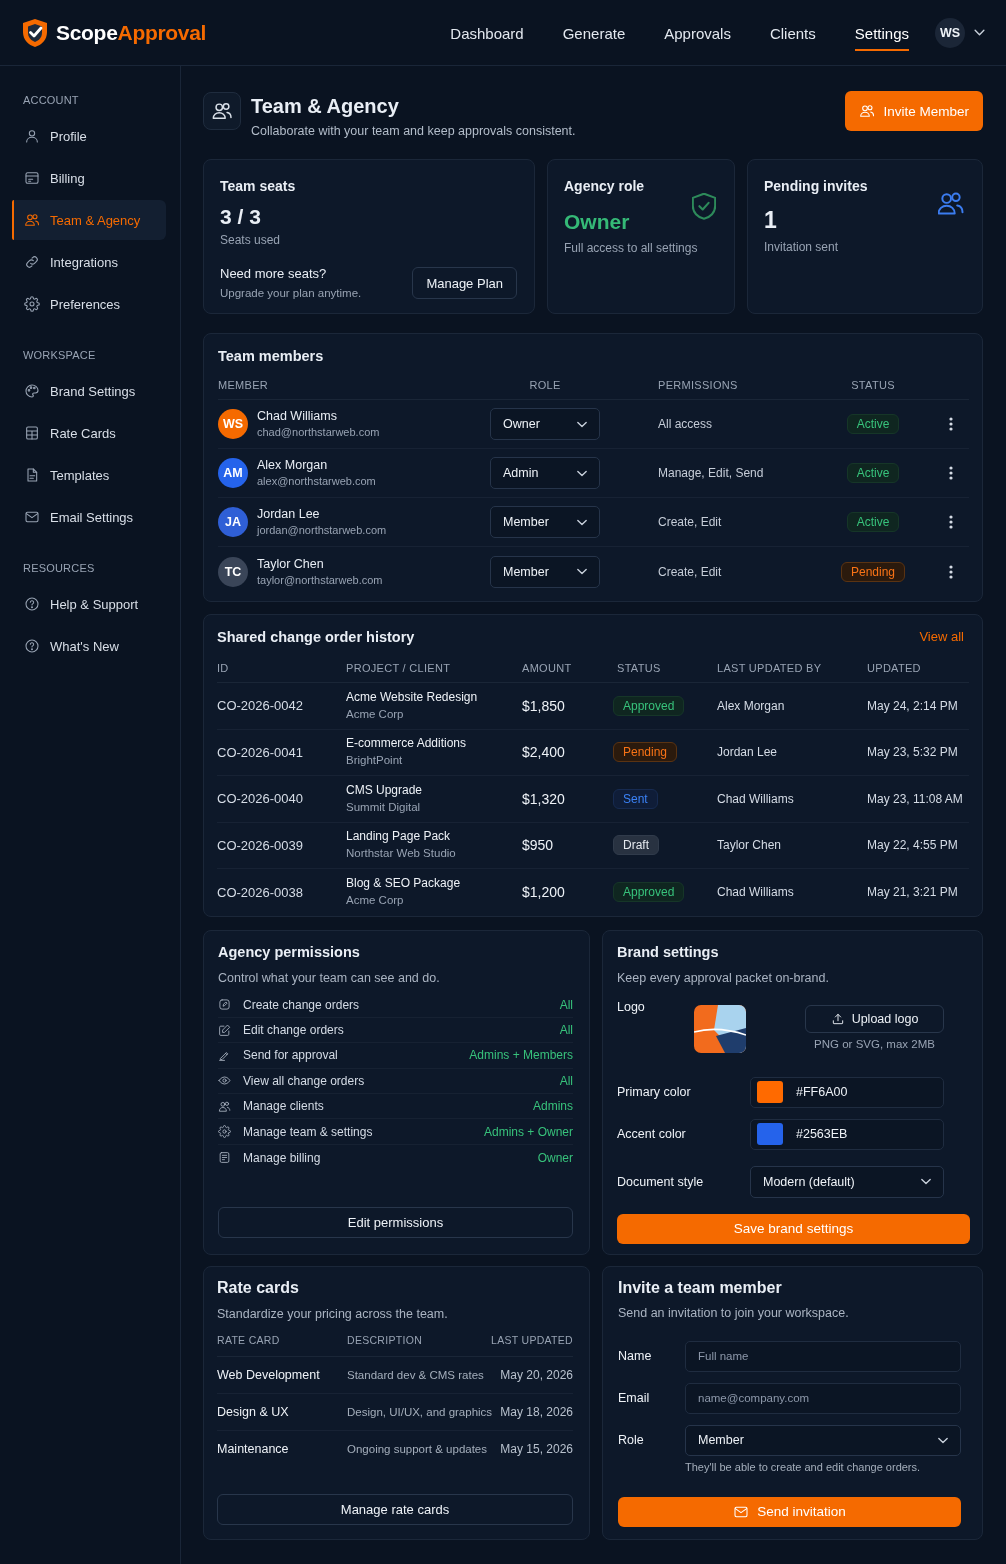 The height and width of the screenshot is (1564, 1006). I want to click on amount: $950, so click(538, 845).